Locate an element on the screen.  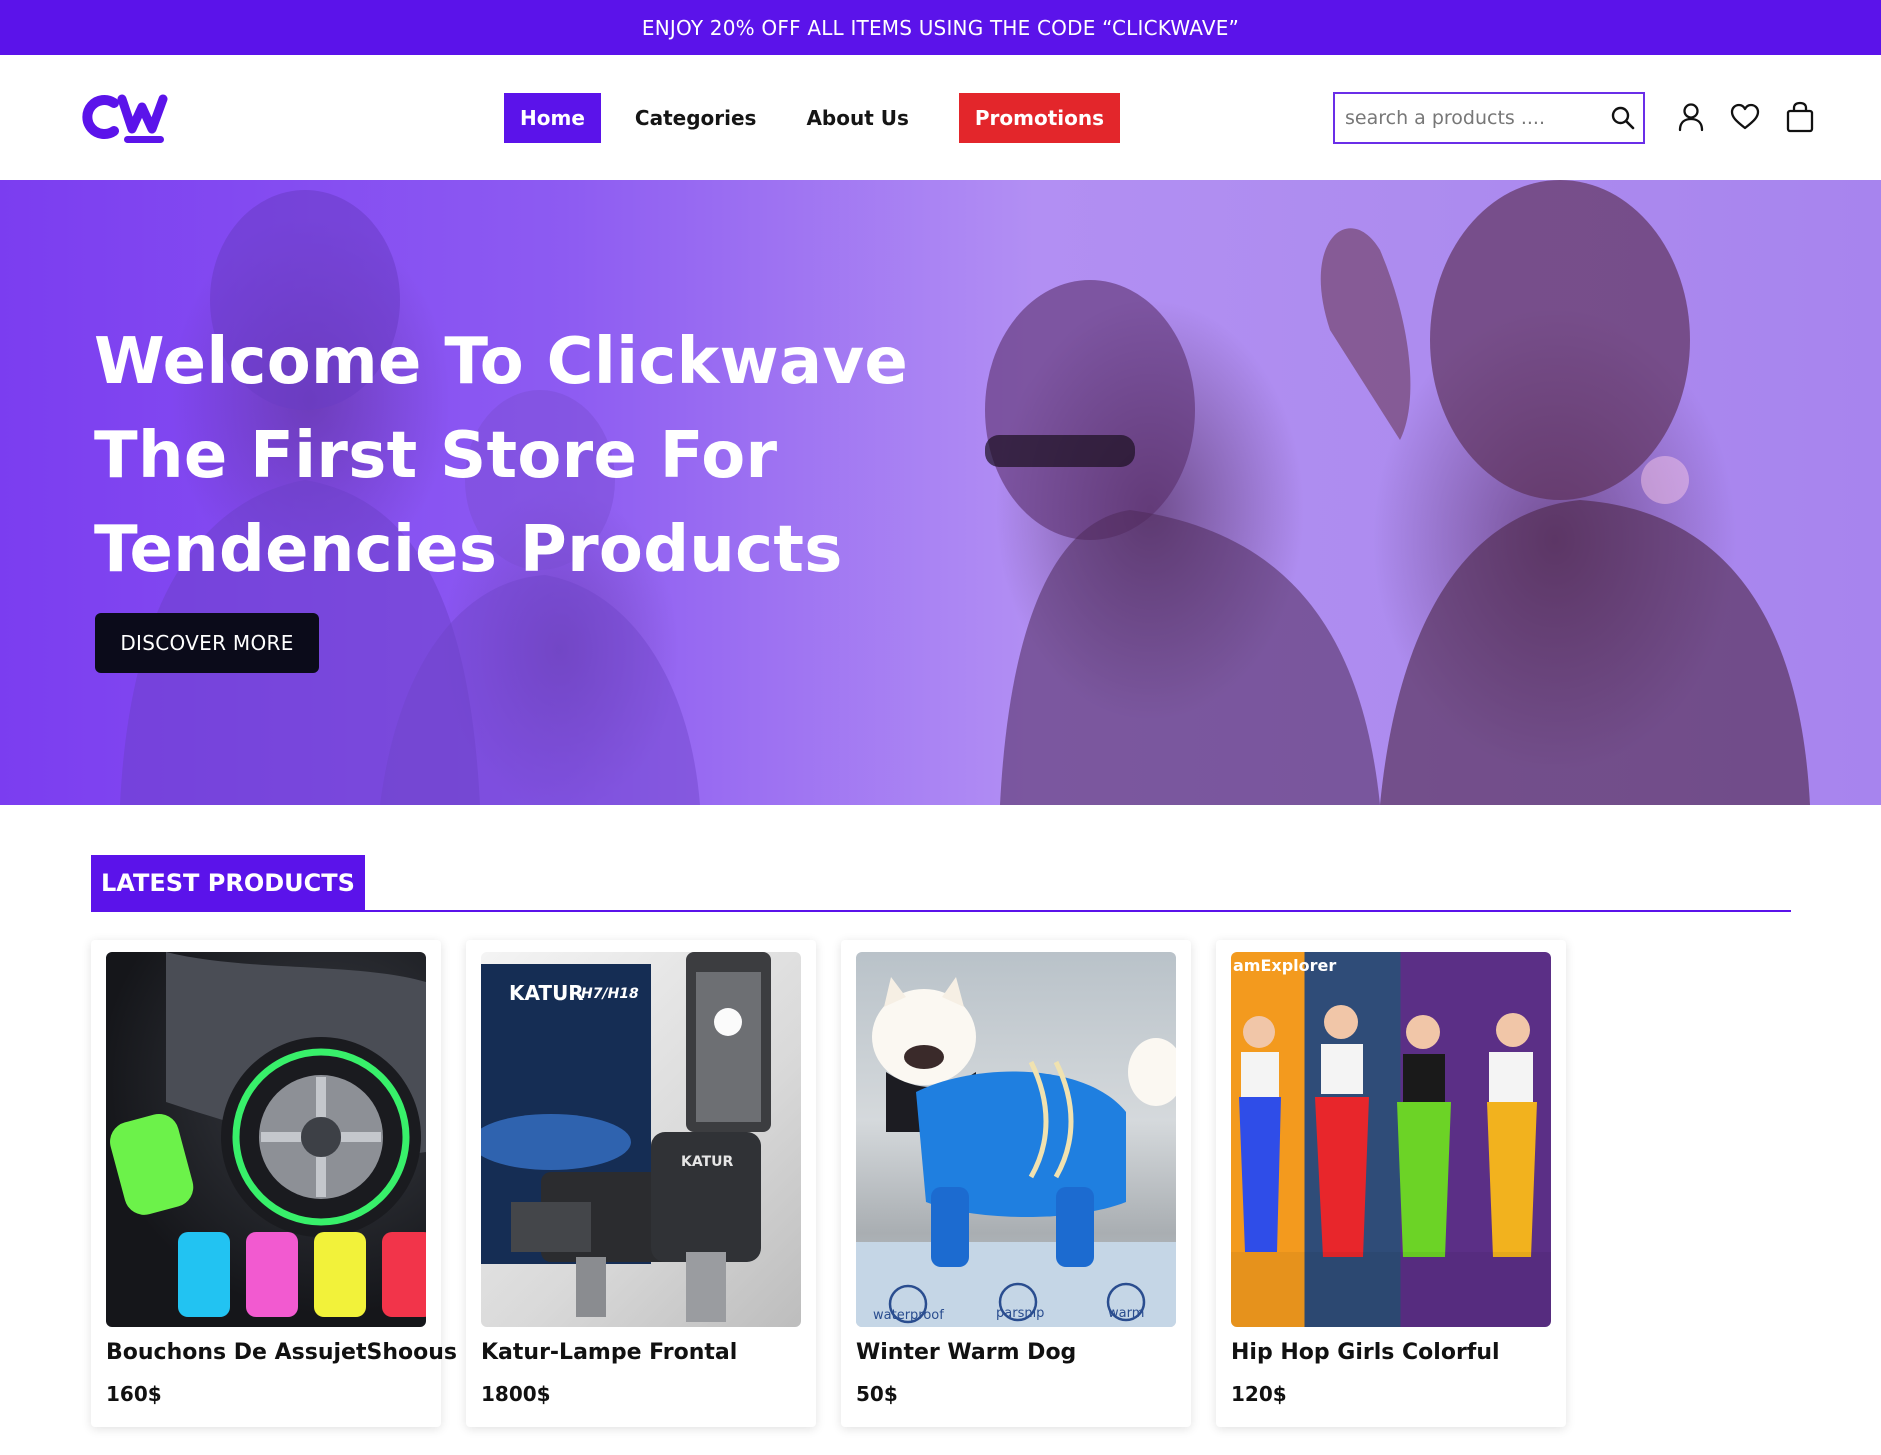
bag-icon is located at coordinates (1800, 117).